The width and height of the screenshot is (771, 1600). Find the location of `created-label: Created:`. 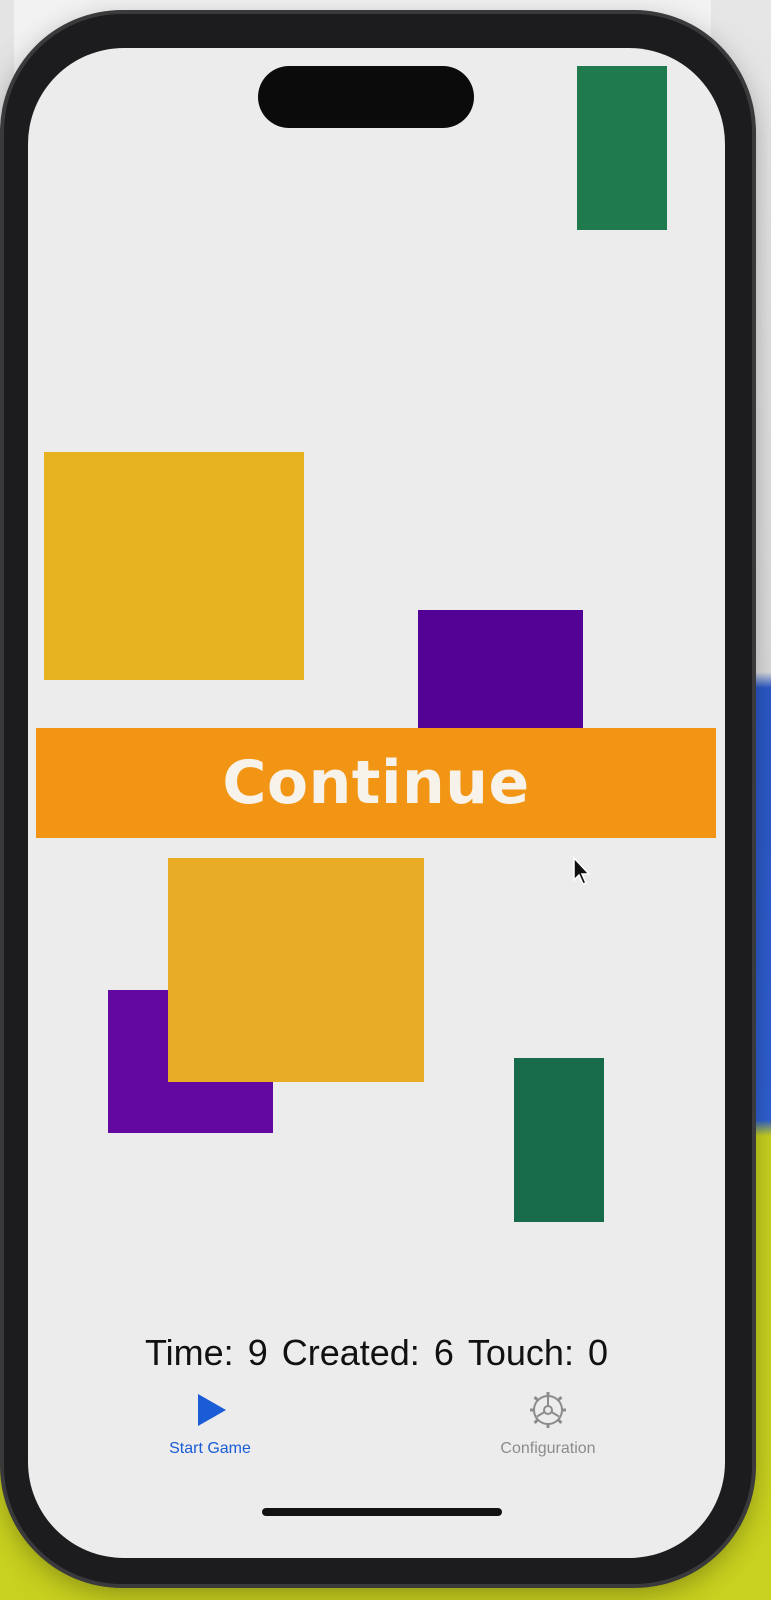

created-label: Created: is located at coordinates (350, 1352).